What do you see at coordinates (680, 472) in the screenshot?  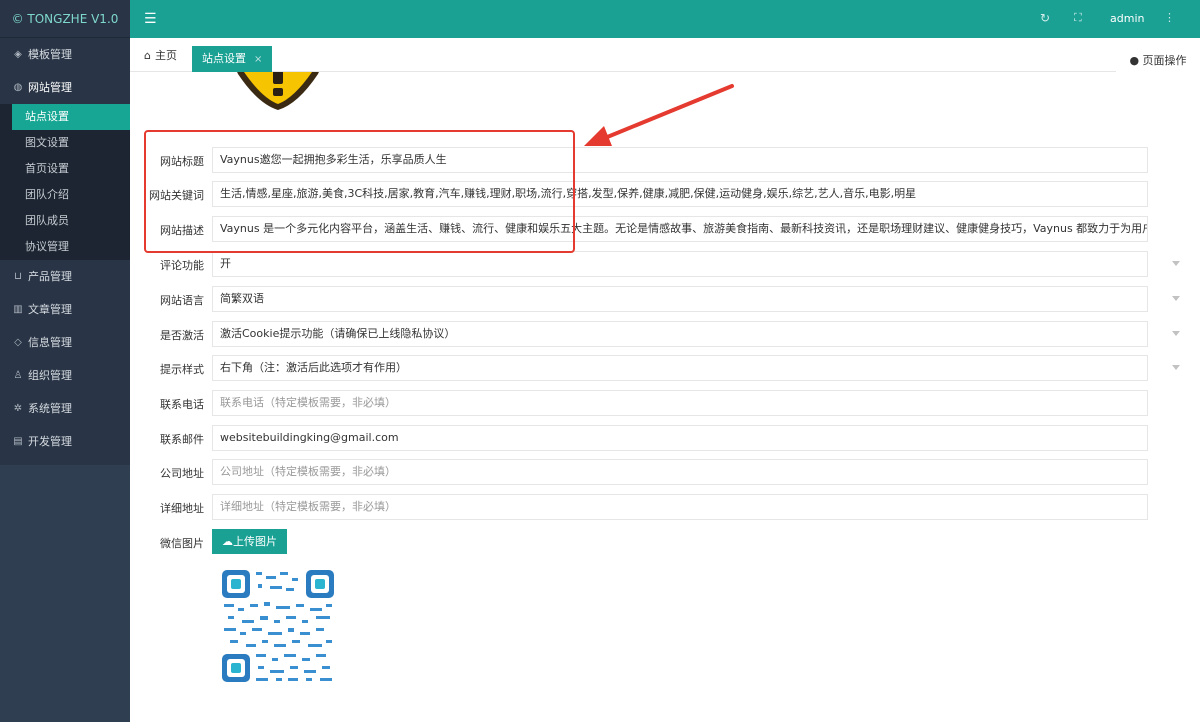 I see `company-addr-input: 公司地址（特定模板需要，非必填）` at bounding box center [680, 472].